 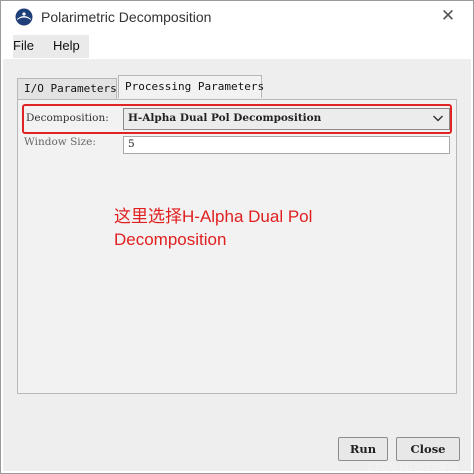 What do you see at coordinates (237, 119) in the screenshot?
I see `annotation-highlight-box` at bounding box center [237, 119].